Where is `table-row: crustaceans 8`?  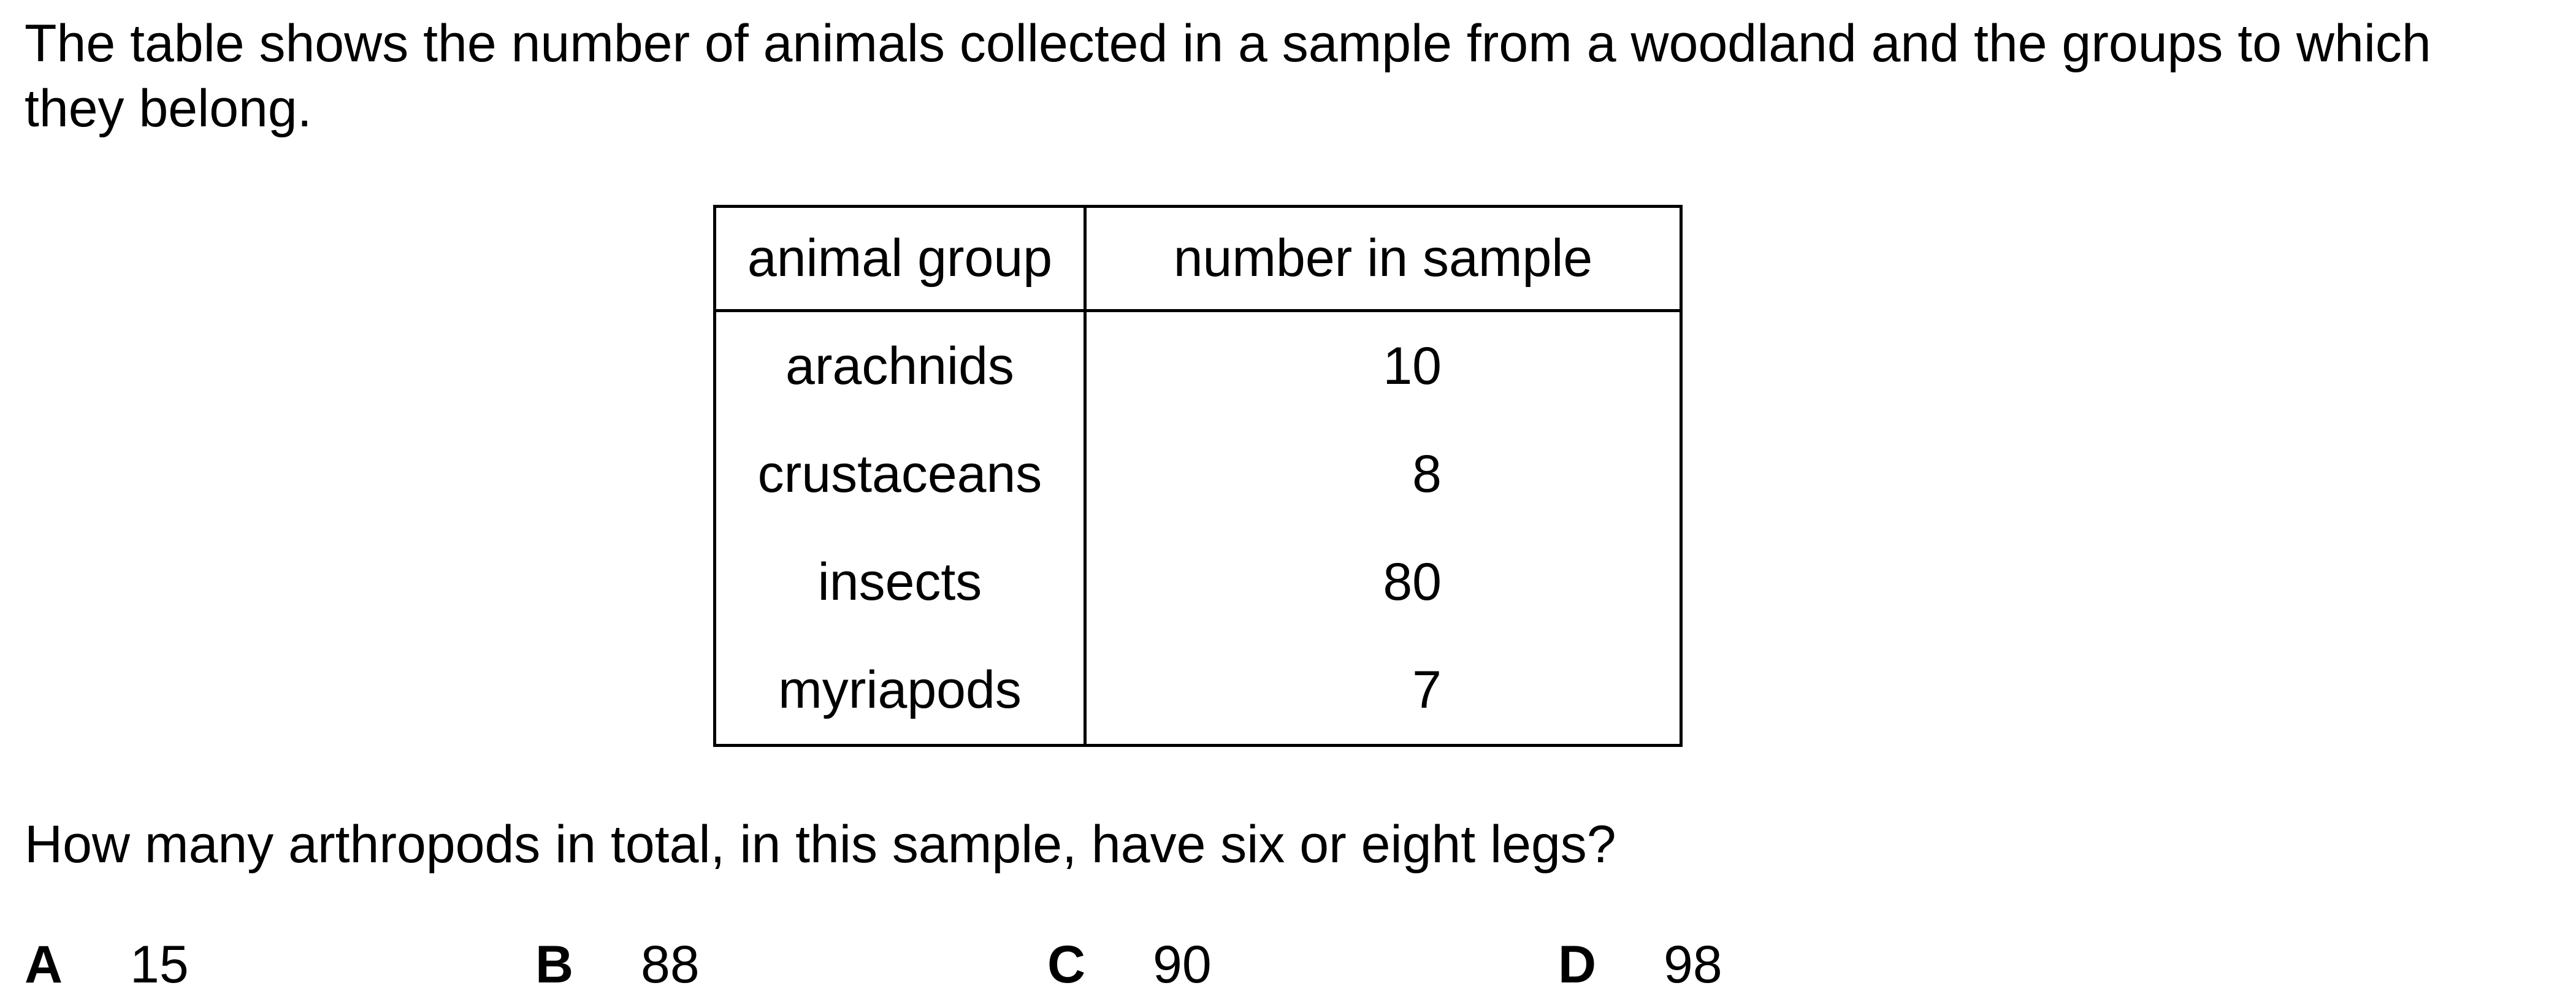 table-row: crustaceans 8 is located at coordinates (1197, 474).